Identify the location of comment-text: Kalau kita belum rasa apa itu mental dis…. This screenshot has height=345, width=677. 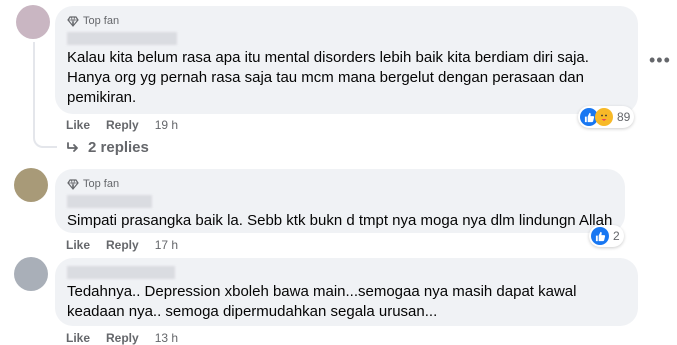
(328, 77).